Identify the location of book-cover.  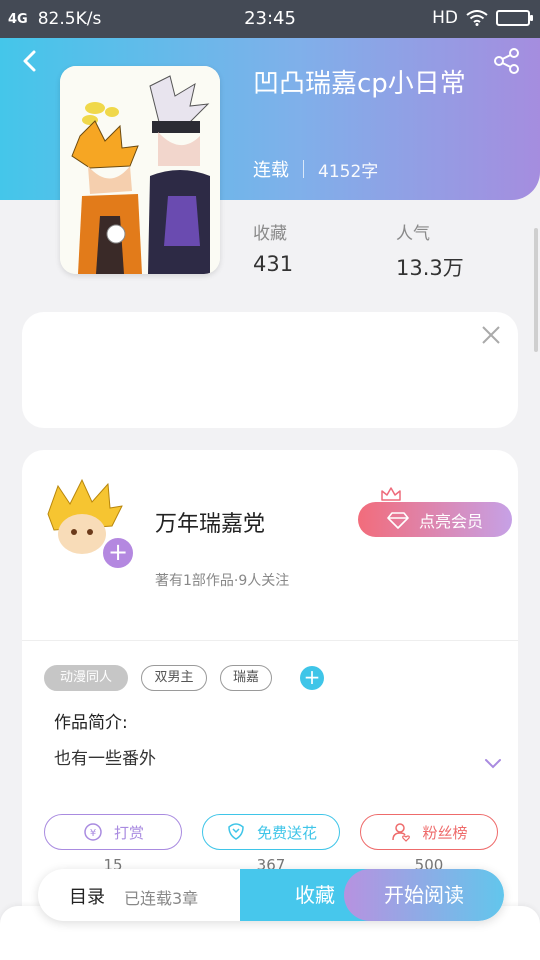
(140, 170).